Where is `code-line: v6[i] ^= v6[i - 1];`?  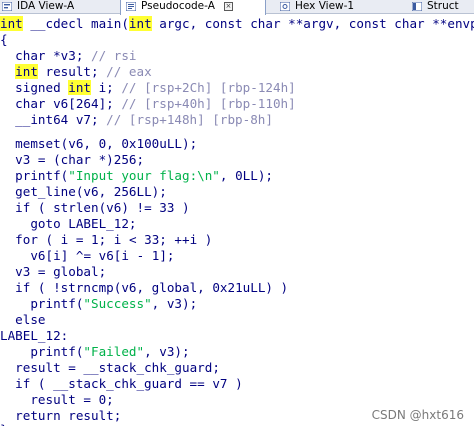 code-line: v6[i] ^= v6[i - 1]; is located at coordinates (87, 256).